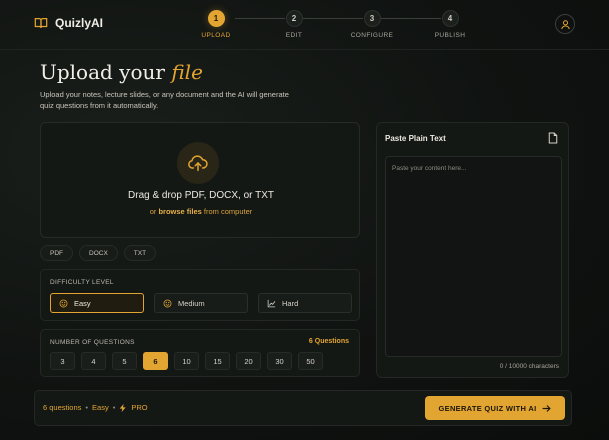 Image resolution: width=609 pixels, height=440 pixels. I want to click on file-type-list: PDF DOCX TXT, so click(98, 253).